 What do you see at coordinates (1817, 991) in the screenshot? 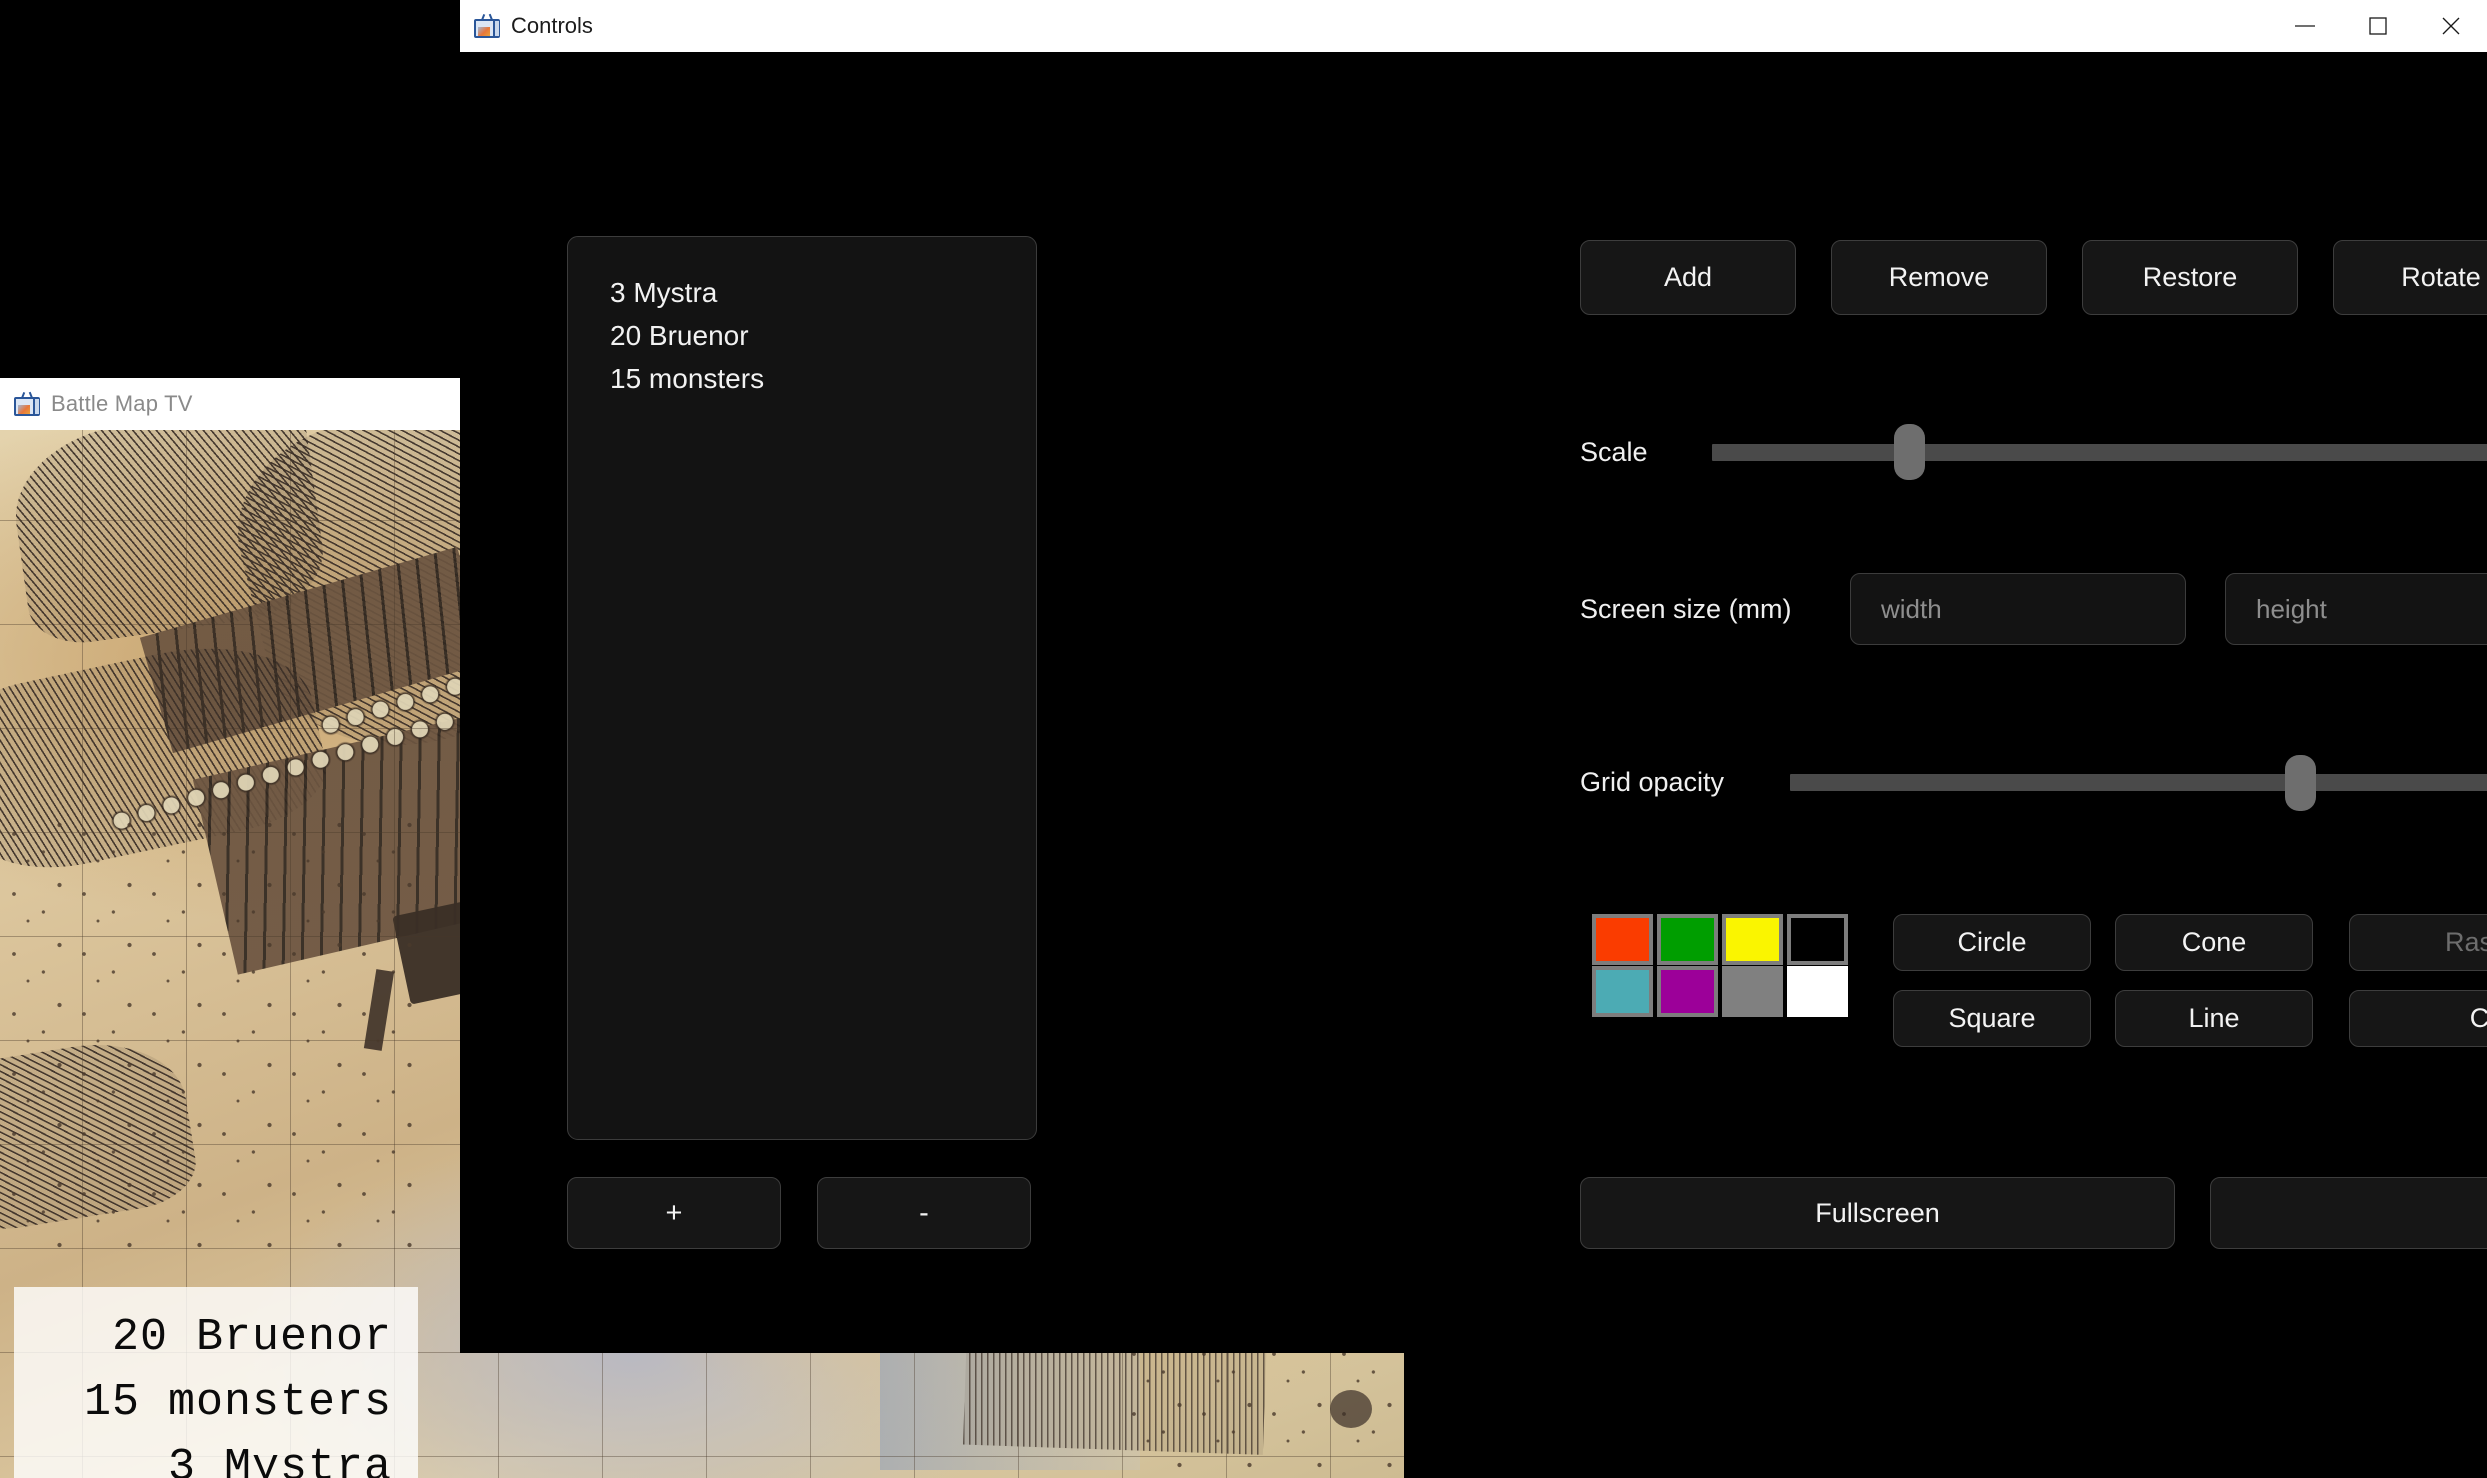
I see `color-swatch-white` at bounding box center [1817, 991].